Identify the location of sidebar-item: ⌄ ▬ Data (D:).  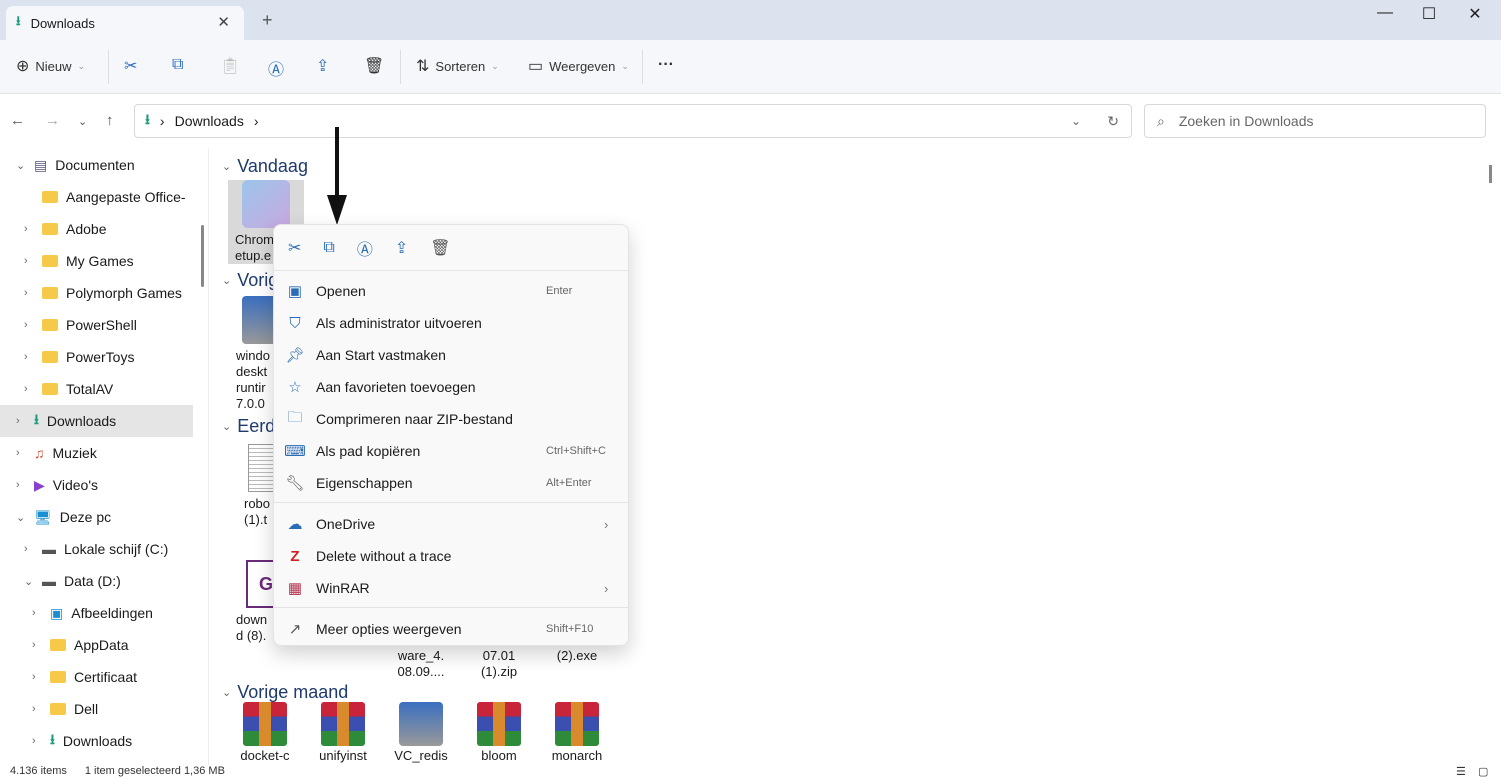
(100, 581).